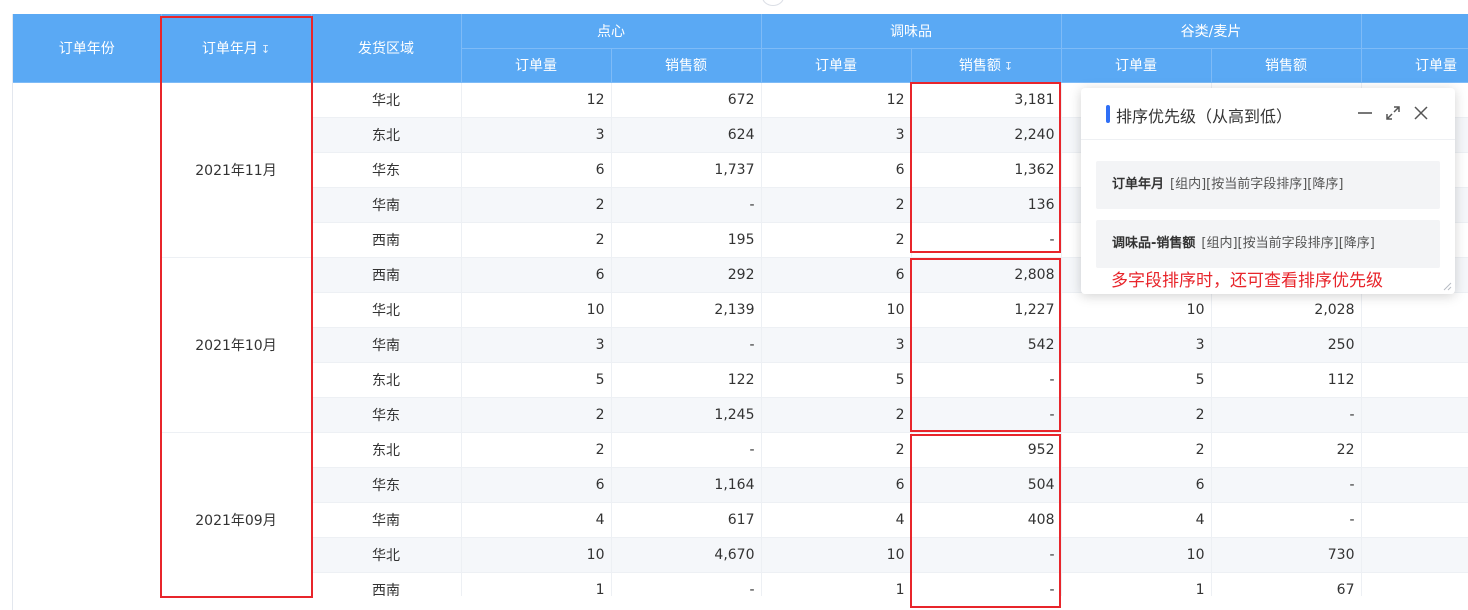 This screenshot has width=1468, height=610. Describe the element at coordinates (986, 135) in the screenshot. I see `value-cell: 2,240` at that location.